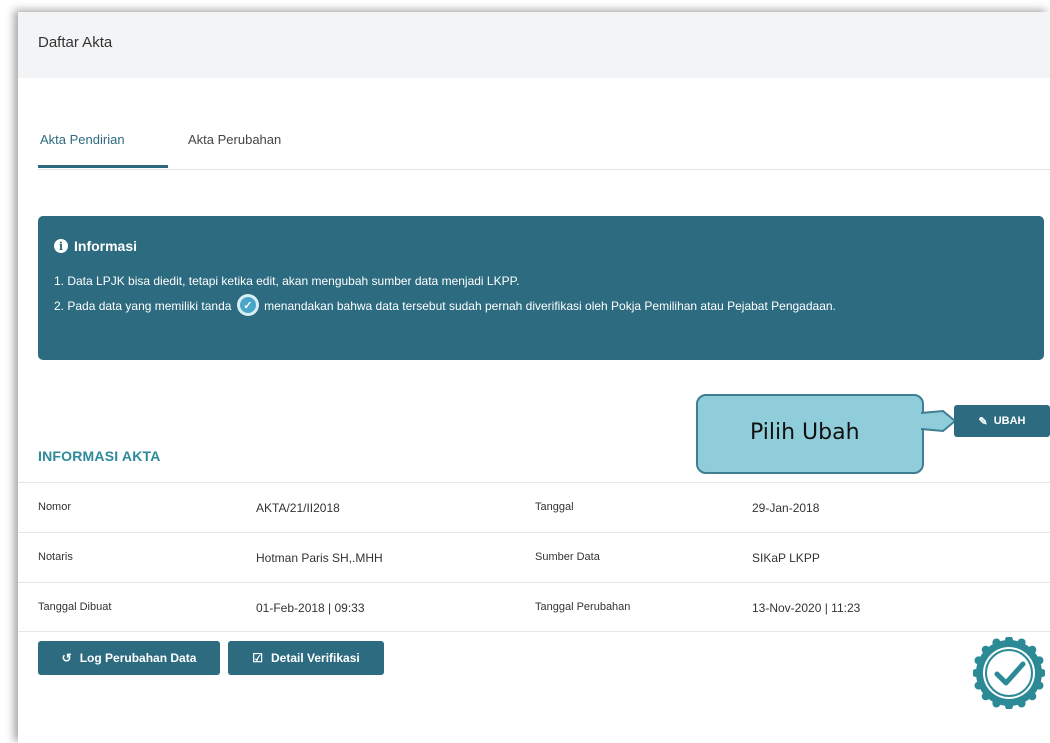 This screenshot has height=743, width=1050. What do you see at coordinates (805, 432) in the screenshot?
I see `callout-text: Pilih Ubah` at bounding box center [805, 432].